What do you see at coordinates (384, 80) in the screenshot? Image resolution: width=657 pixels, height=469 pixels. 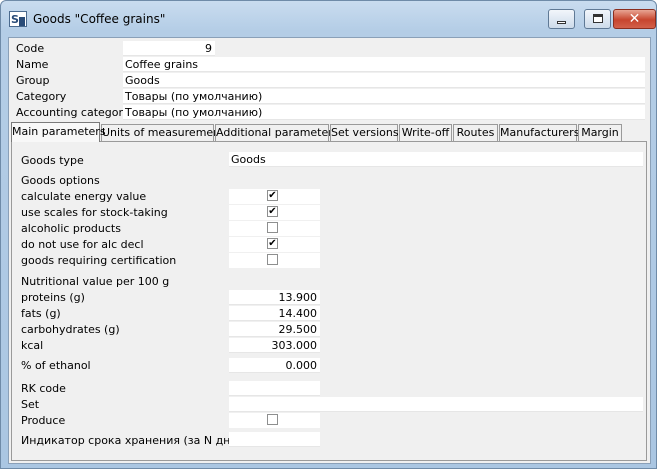 I see `group-field: Goods` at bounding box center [384, 80].